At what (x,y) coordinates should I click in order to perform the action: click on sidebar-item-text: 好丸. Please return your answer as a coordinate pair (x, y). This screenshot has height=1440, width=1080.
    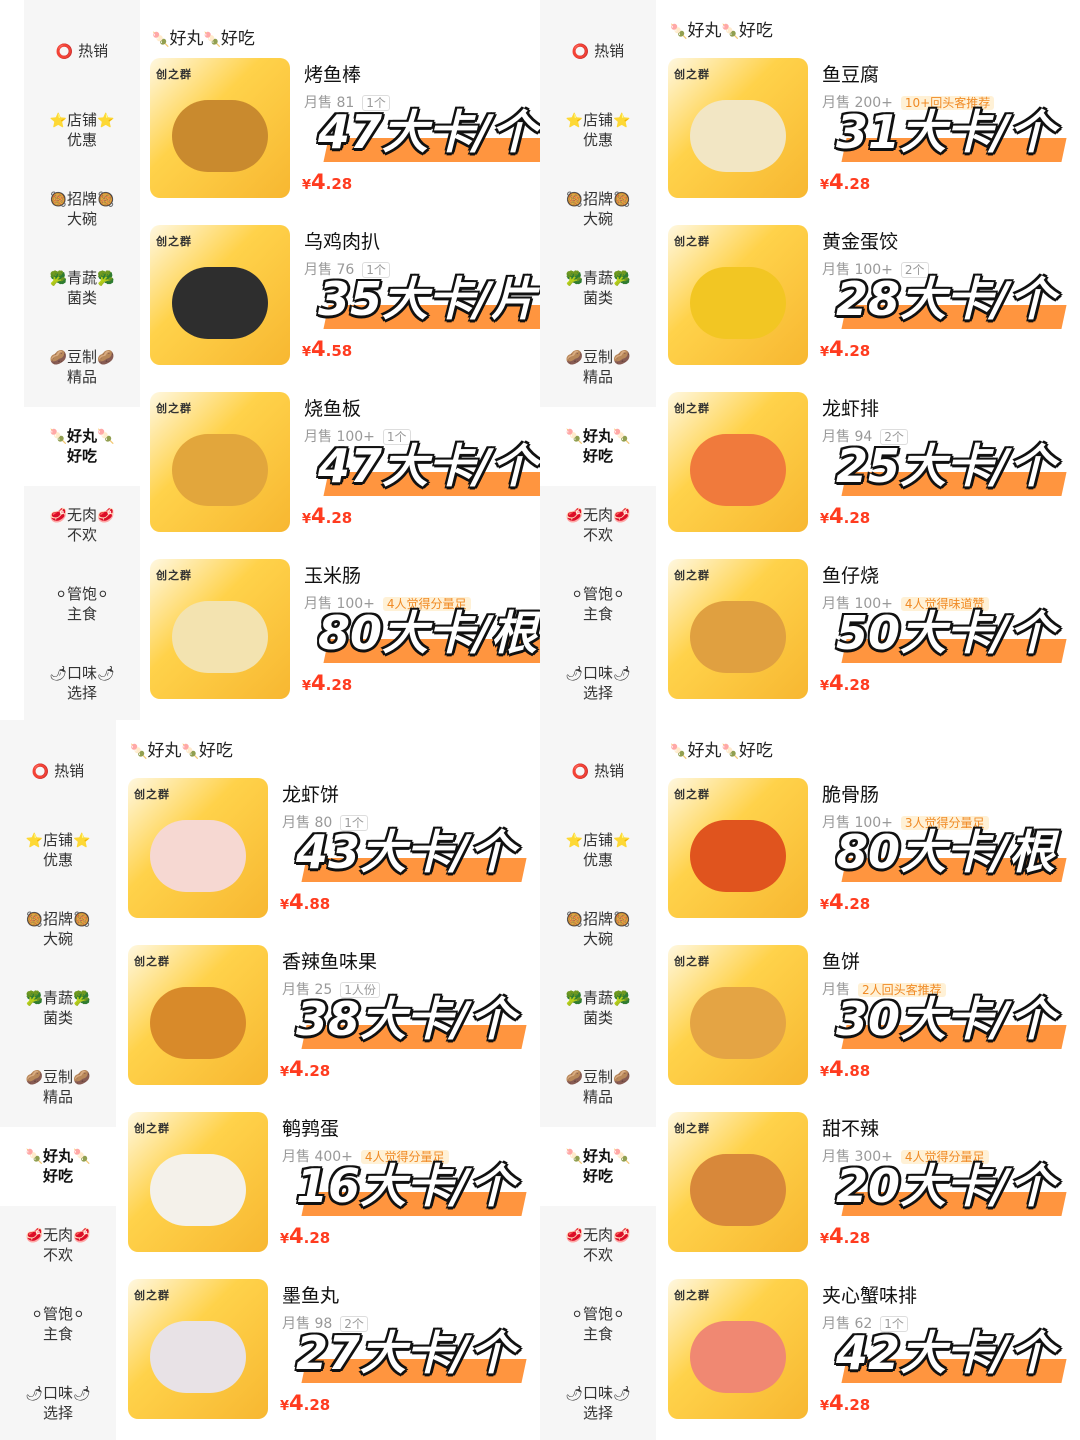
    Looking at the image, I should click on (57, 1156).